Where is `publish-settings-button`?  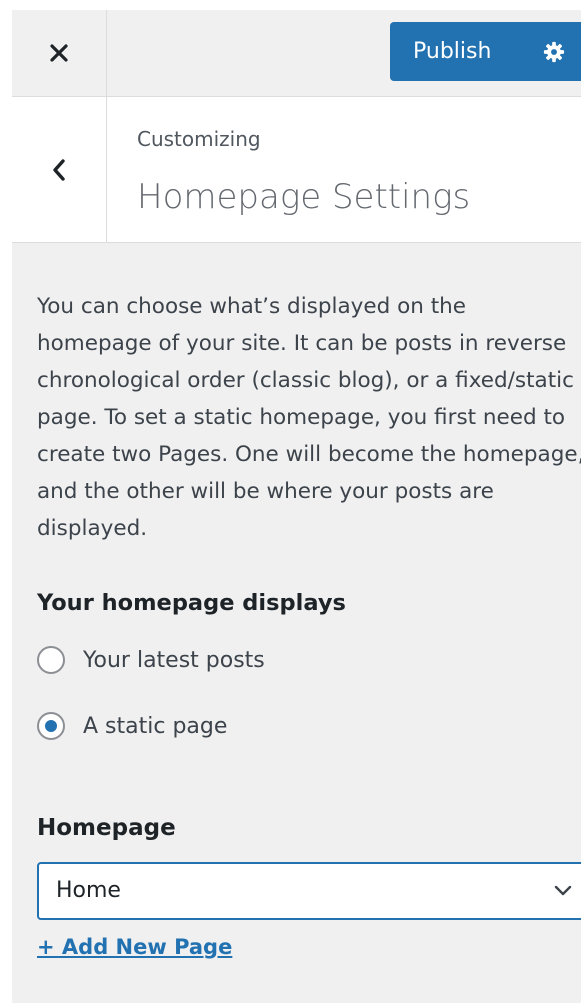
publish-settings-button is located at coordinates (553, 51).